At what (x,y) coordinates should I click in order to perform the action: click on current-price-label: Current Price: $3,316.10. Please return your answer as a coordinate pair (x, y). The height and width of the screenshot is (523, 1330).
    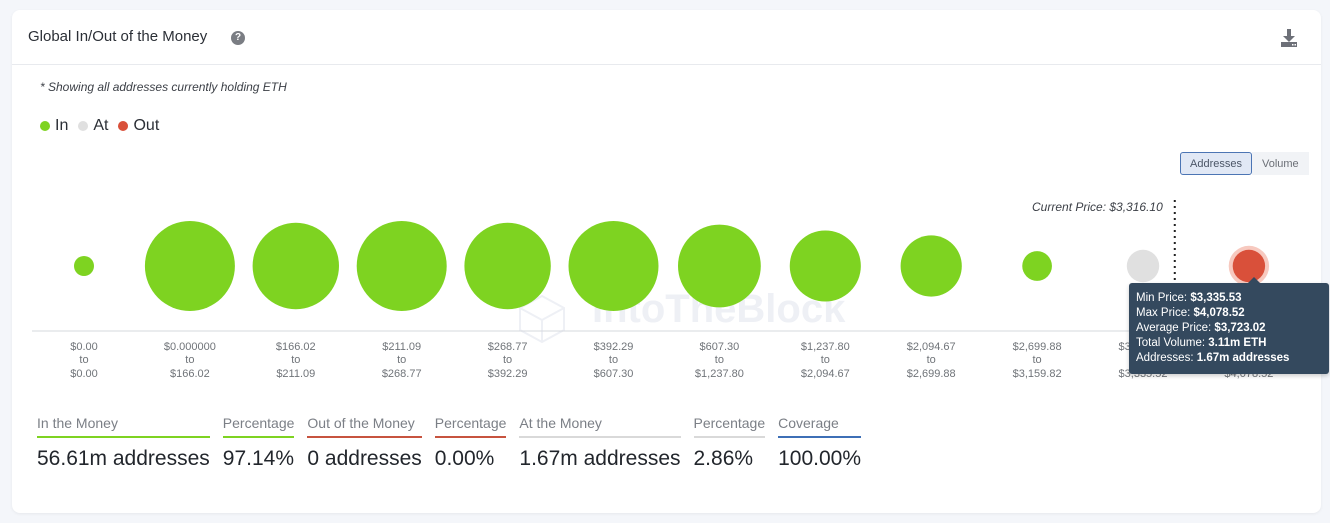
    Looking at the image, I should click on (1097, 207).